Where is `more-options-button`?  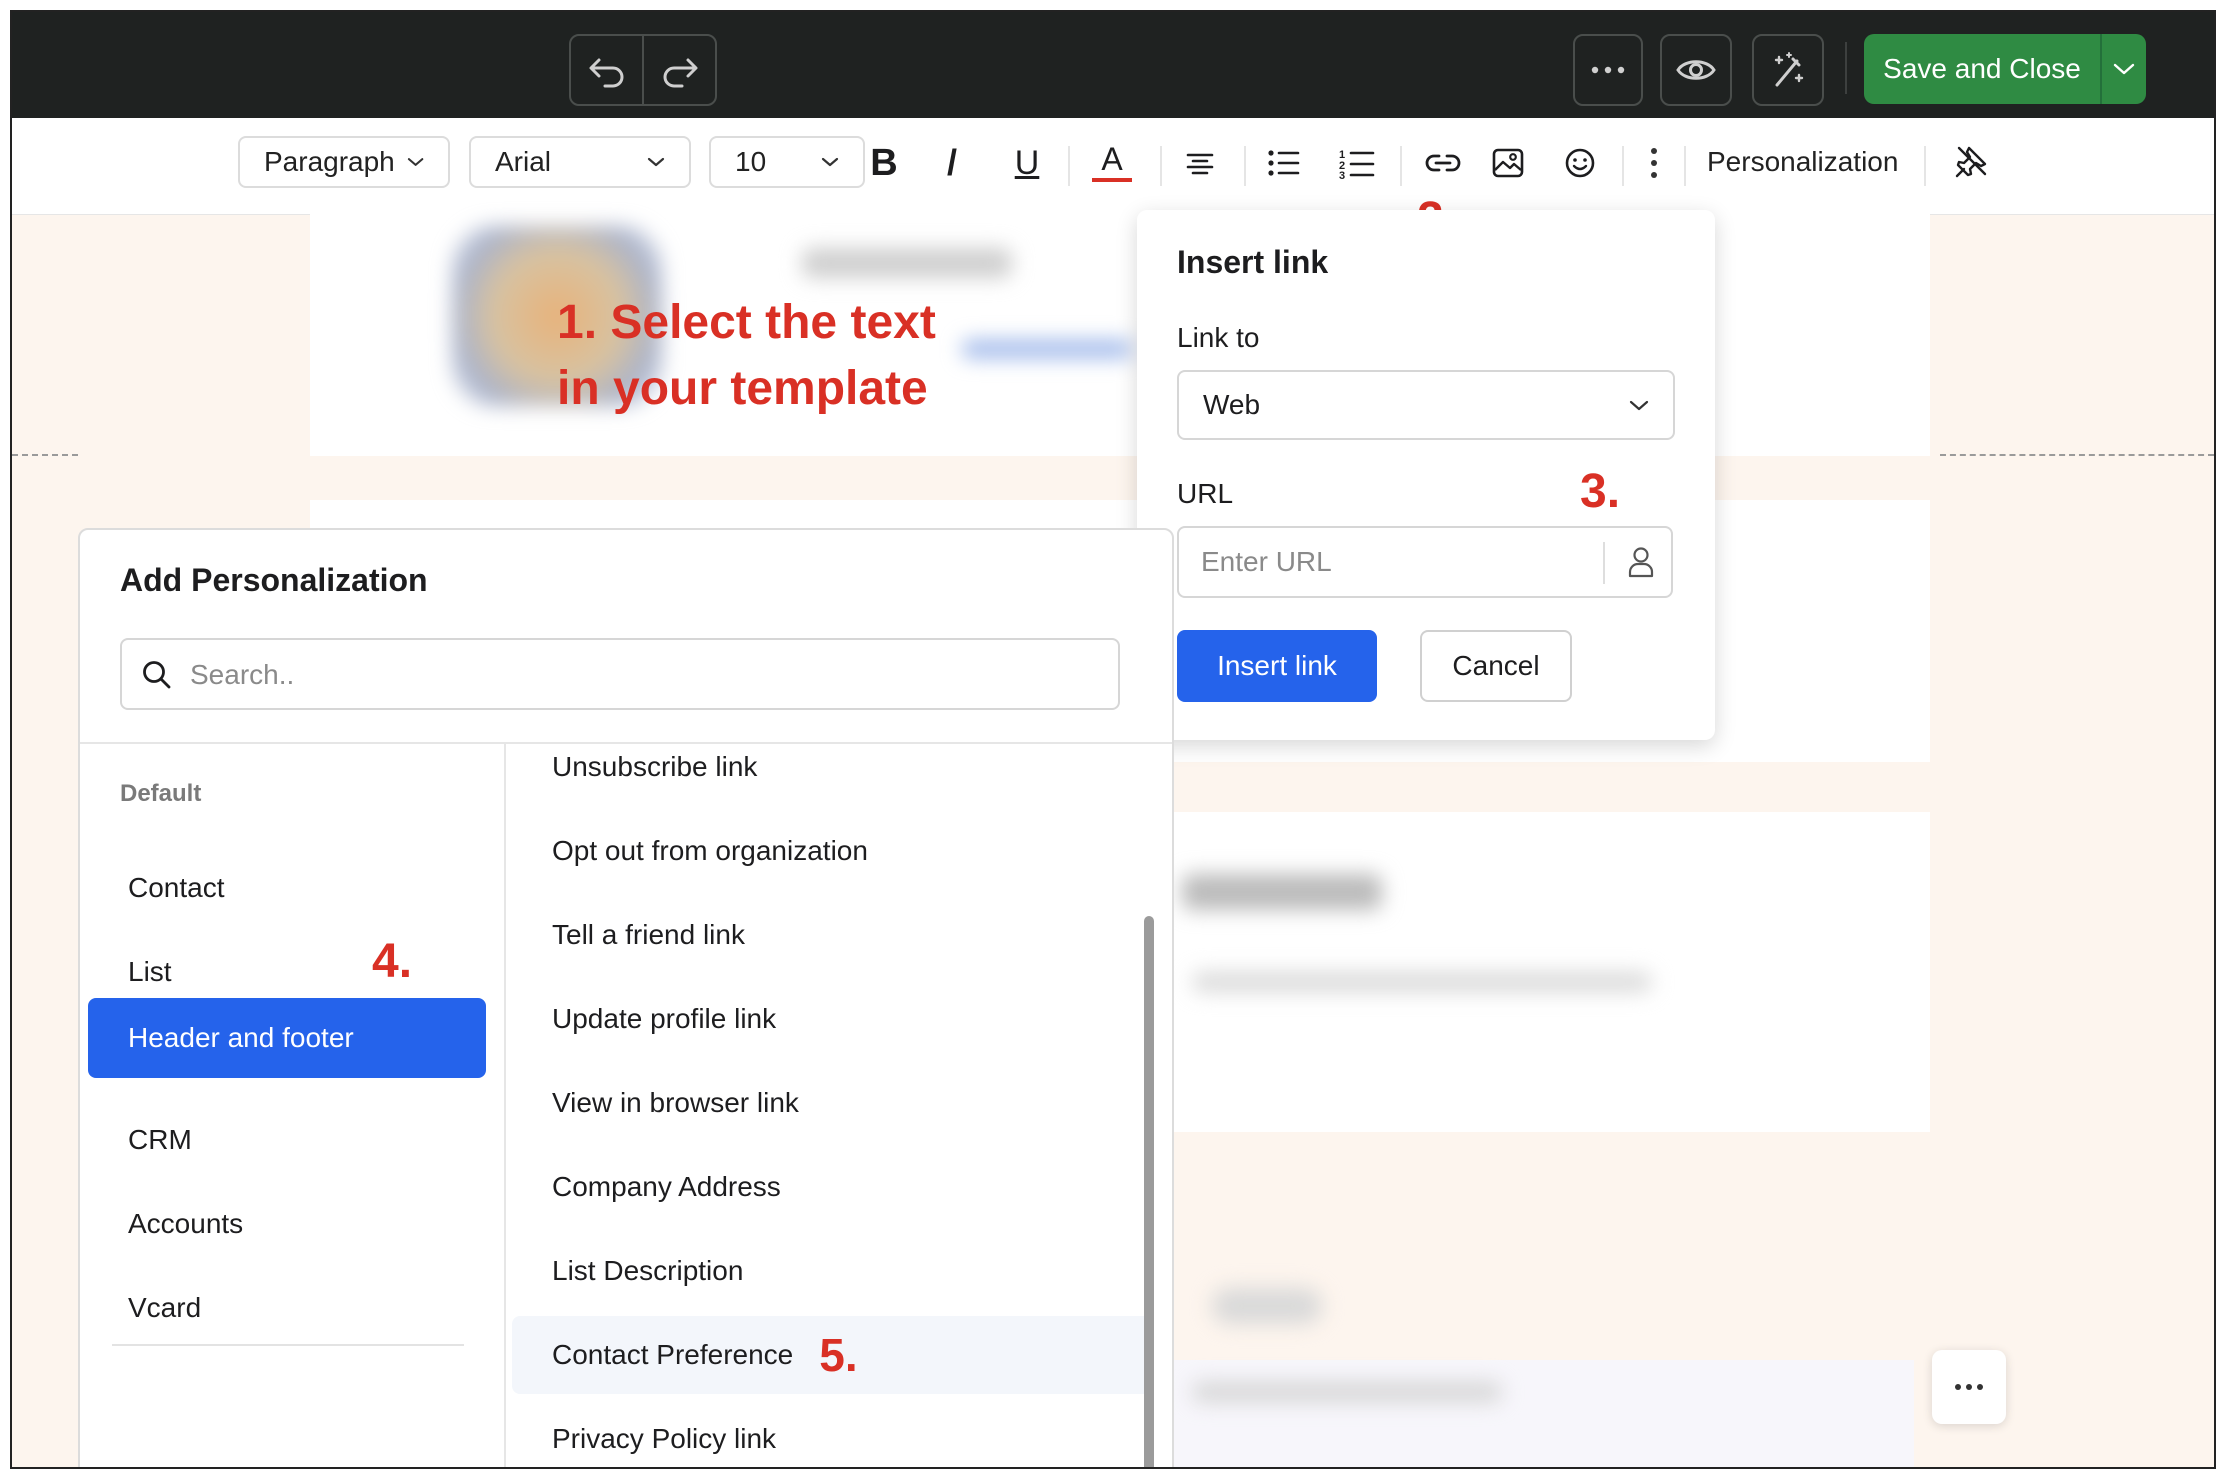 more-options-button is located at coordinates (1608, 70).